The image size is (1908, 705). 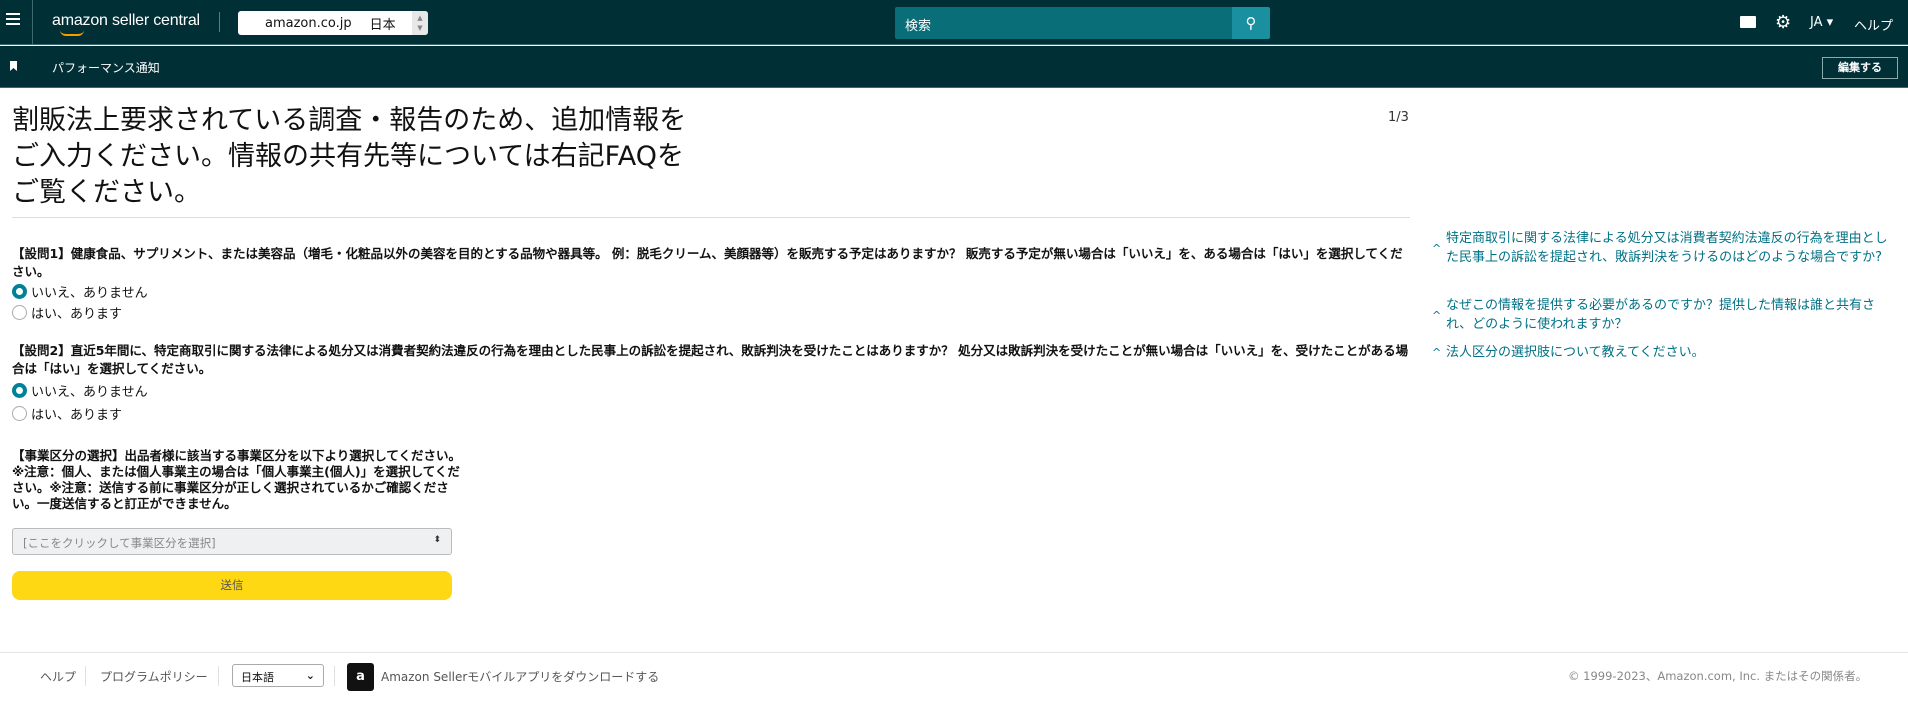 What do you see at coordinates (1783, 22) in the screenshot?
I see `gear-icon: ⚙` at bounding box center [1783, 22].